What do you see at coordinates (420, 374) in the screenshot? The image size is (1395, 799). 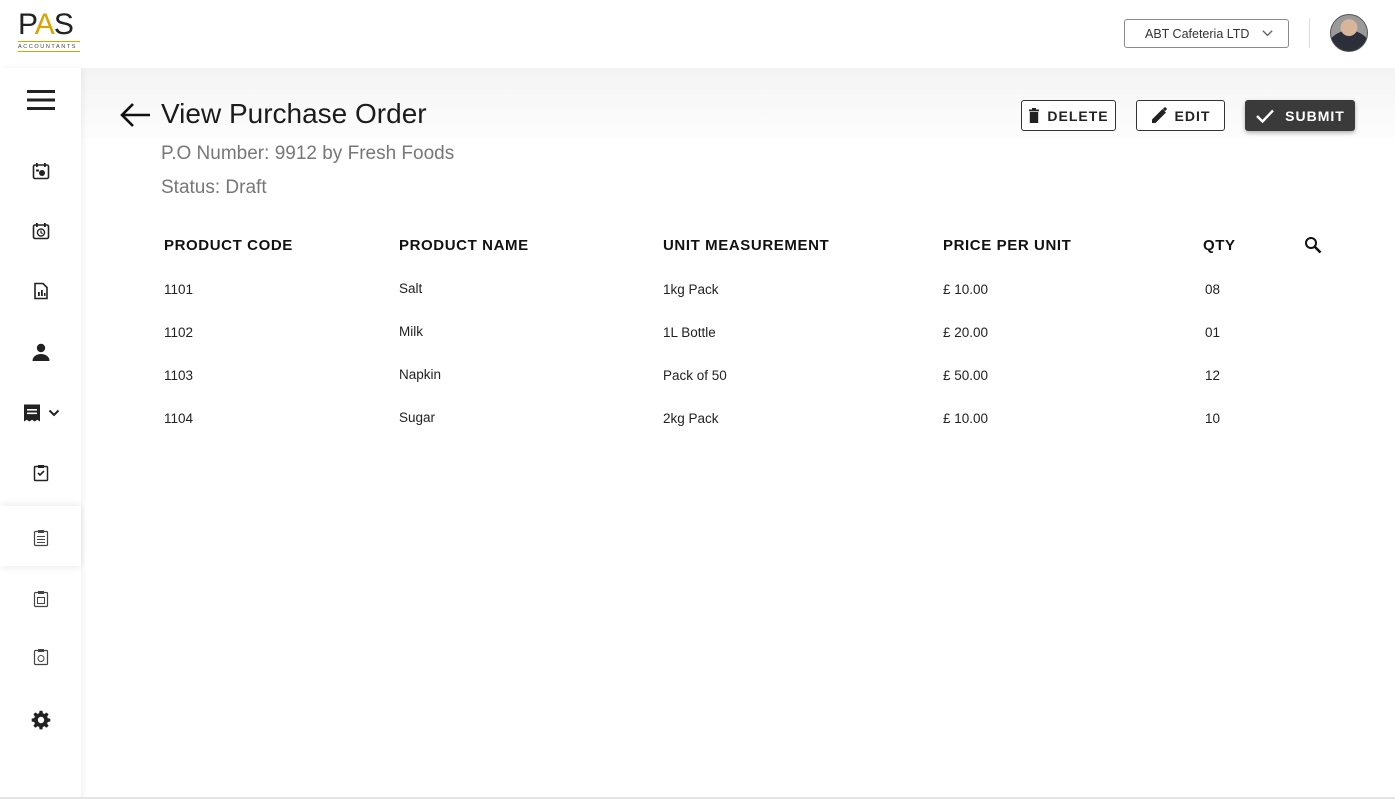 I see `cell-product-name: Napkin` at bounding box center [420, 374].